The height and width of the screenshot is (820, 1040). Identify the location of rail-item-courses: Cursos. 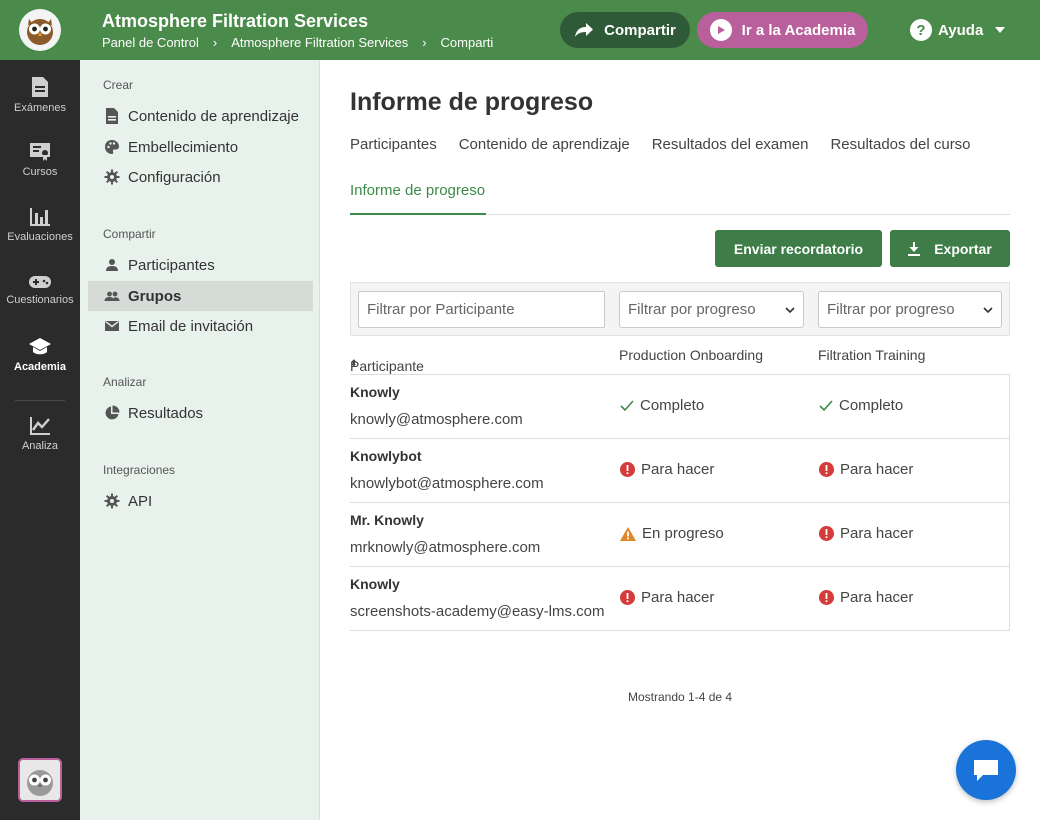
(40, 160).